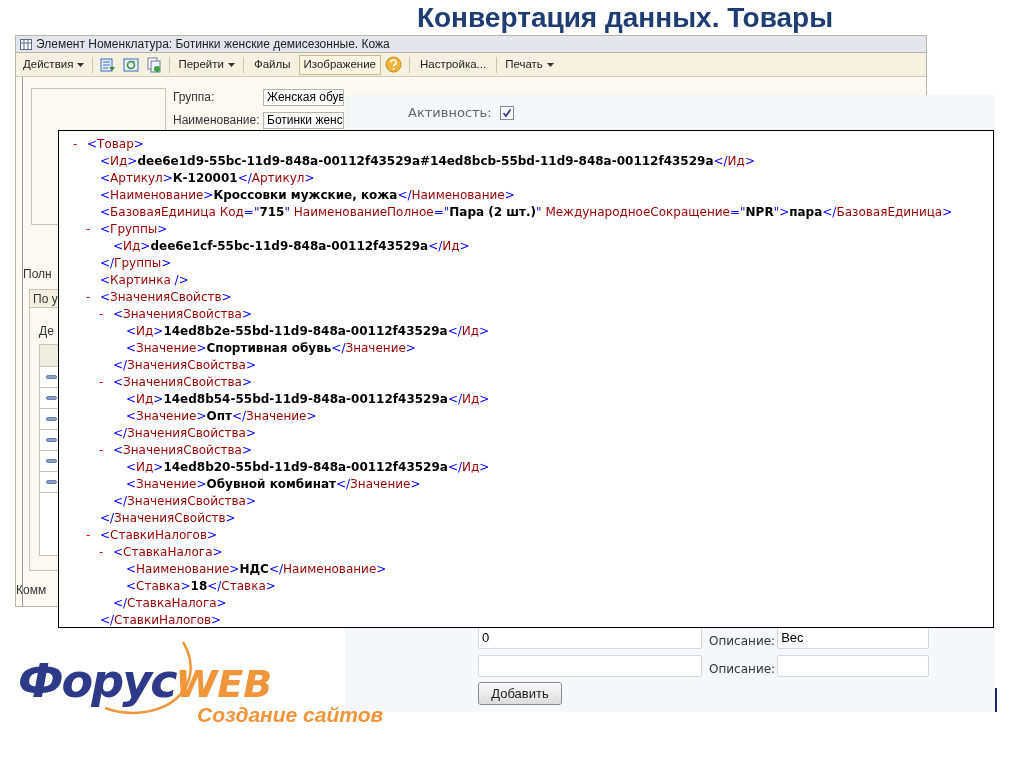 This screenshot has width=1024, height=768. Describe the element at coordinates (308, 467) in the screenshot. I see `xml-line: <Ид>14ed8b20-55bd-11d9-848a-00112f43529a</Ид>` at that location.